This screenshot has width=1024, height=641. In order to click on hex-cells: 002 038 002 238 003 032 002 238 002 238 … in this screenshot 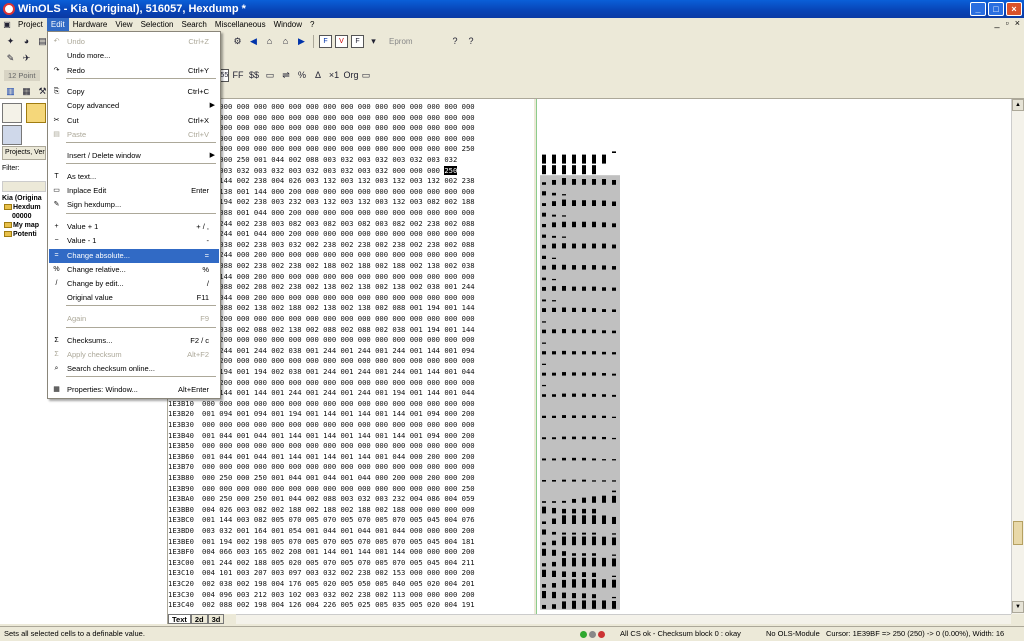, I will do `click(338, 244)`.